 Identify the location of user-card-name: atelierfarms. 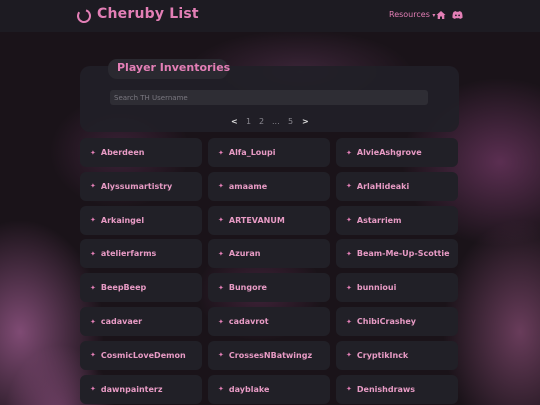
(128, 254).